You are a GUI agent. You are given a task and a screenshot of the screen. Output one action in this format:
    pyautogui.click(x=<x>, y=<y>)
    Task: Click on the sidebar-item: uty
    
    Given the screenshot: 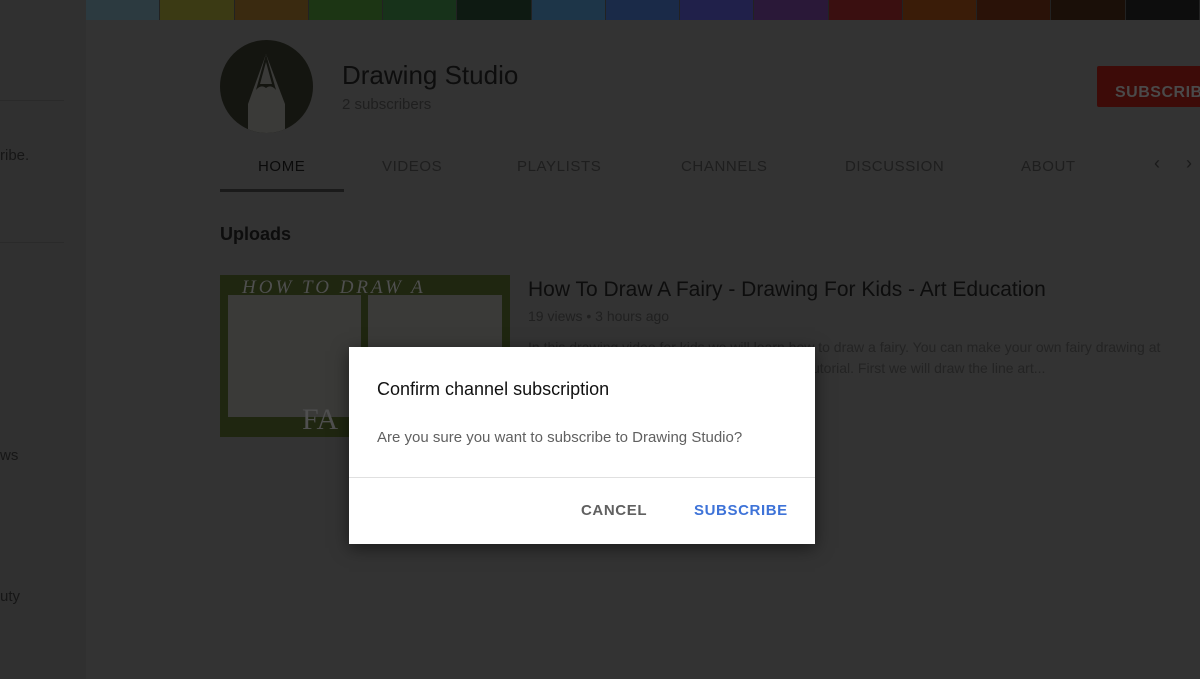 What is the action you would take?
    pyautogui.click(x=10, y=596)
    